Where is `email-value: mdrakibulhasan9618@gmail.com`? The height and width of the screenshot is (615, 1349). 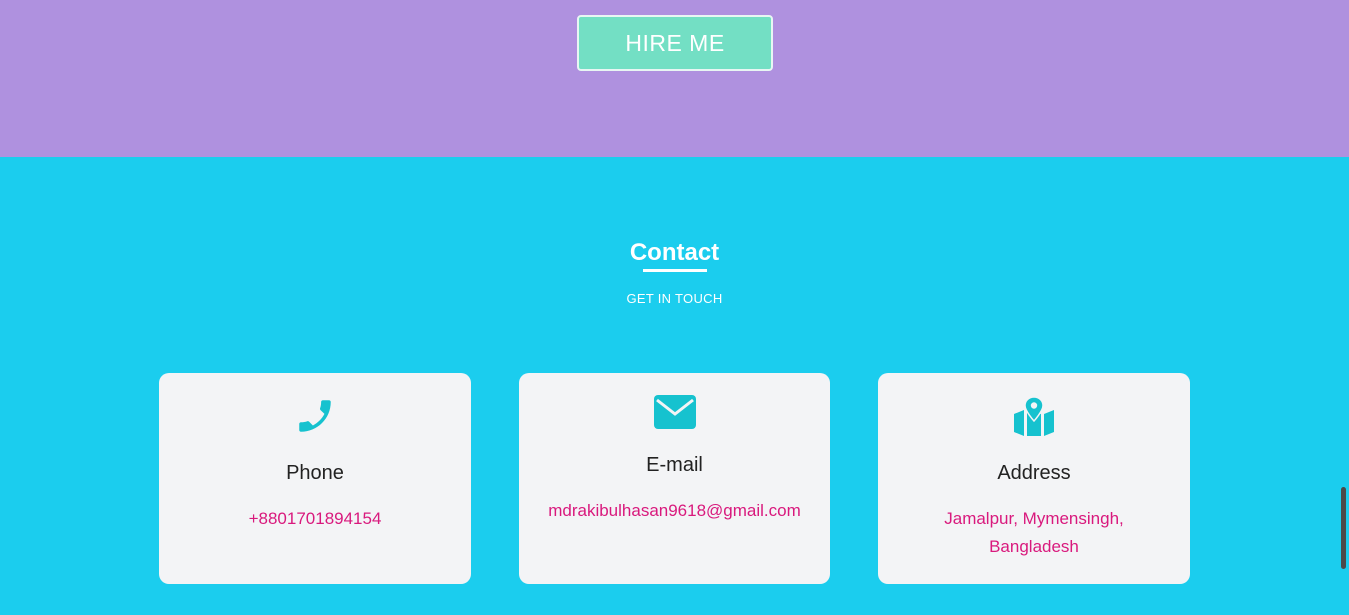 email-value: mdrakibulhasan9618@gmail.com is located at coordinates (674, 511).